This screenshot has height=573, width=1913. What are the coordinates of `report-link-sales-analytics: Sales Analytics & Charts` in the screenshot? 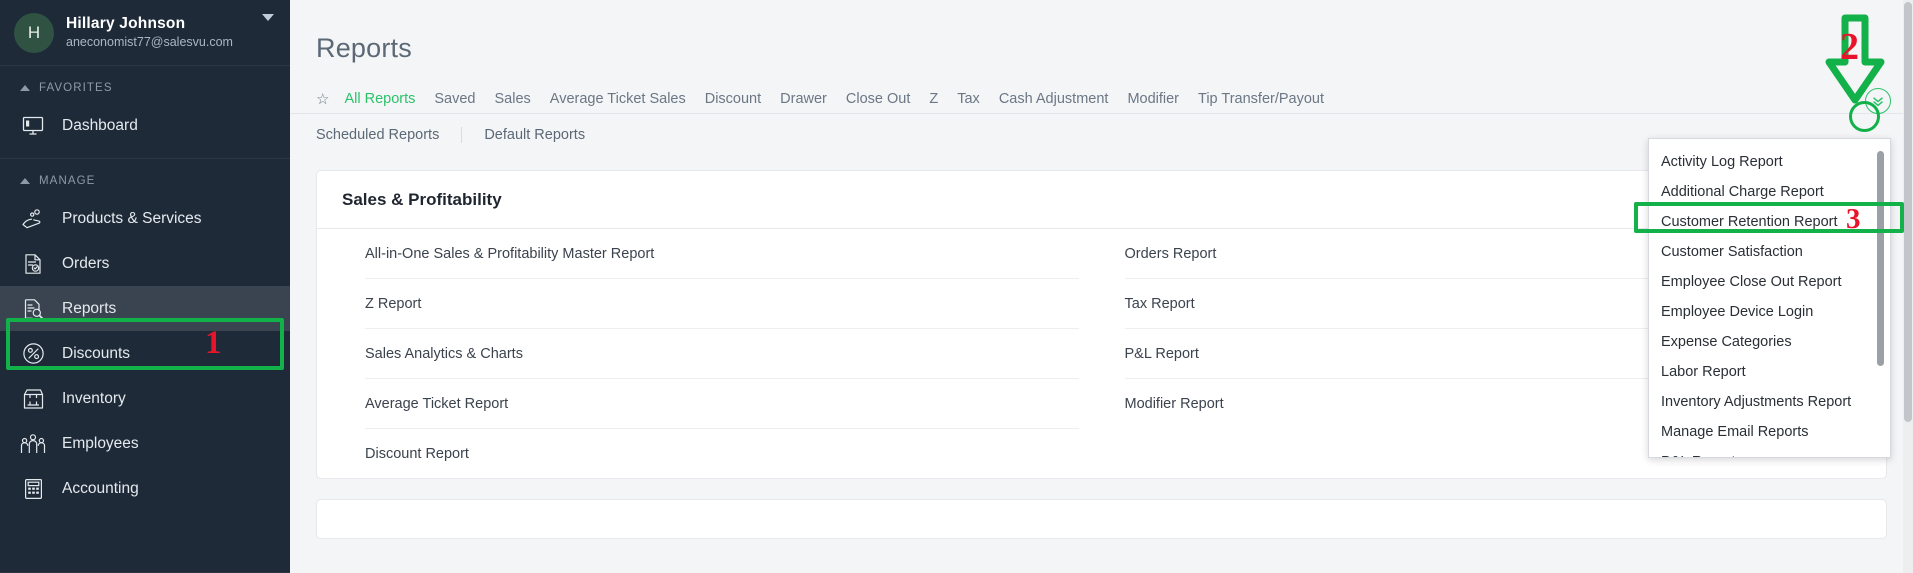 It's located at (722, 354).